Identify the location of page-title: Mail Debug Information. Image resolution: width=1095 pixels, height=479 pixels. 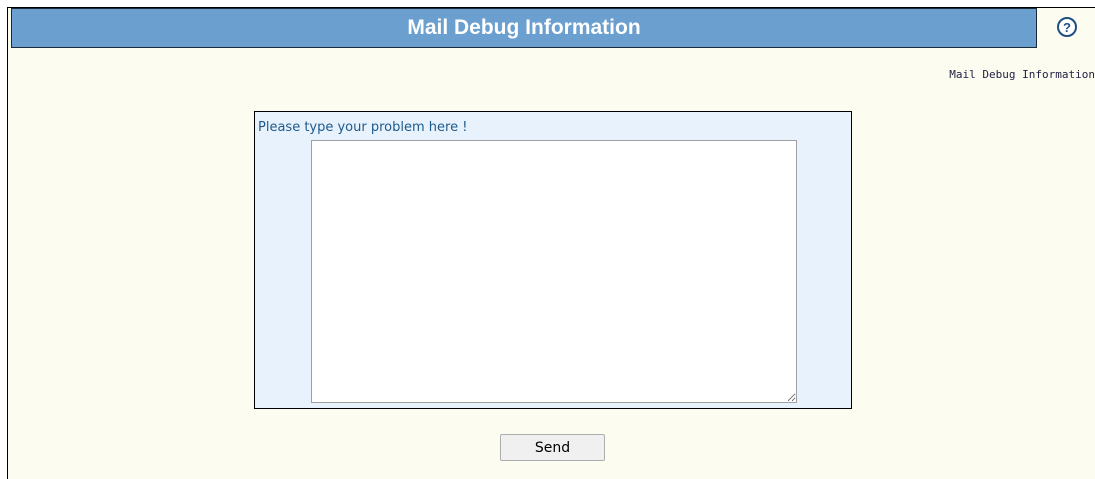
(524, 27).